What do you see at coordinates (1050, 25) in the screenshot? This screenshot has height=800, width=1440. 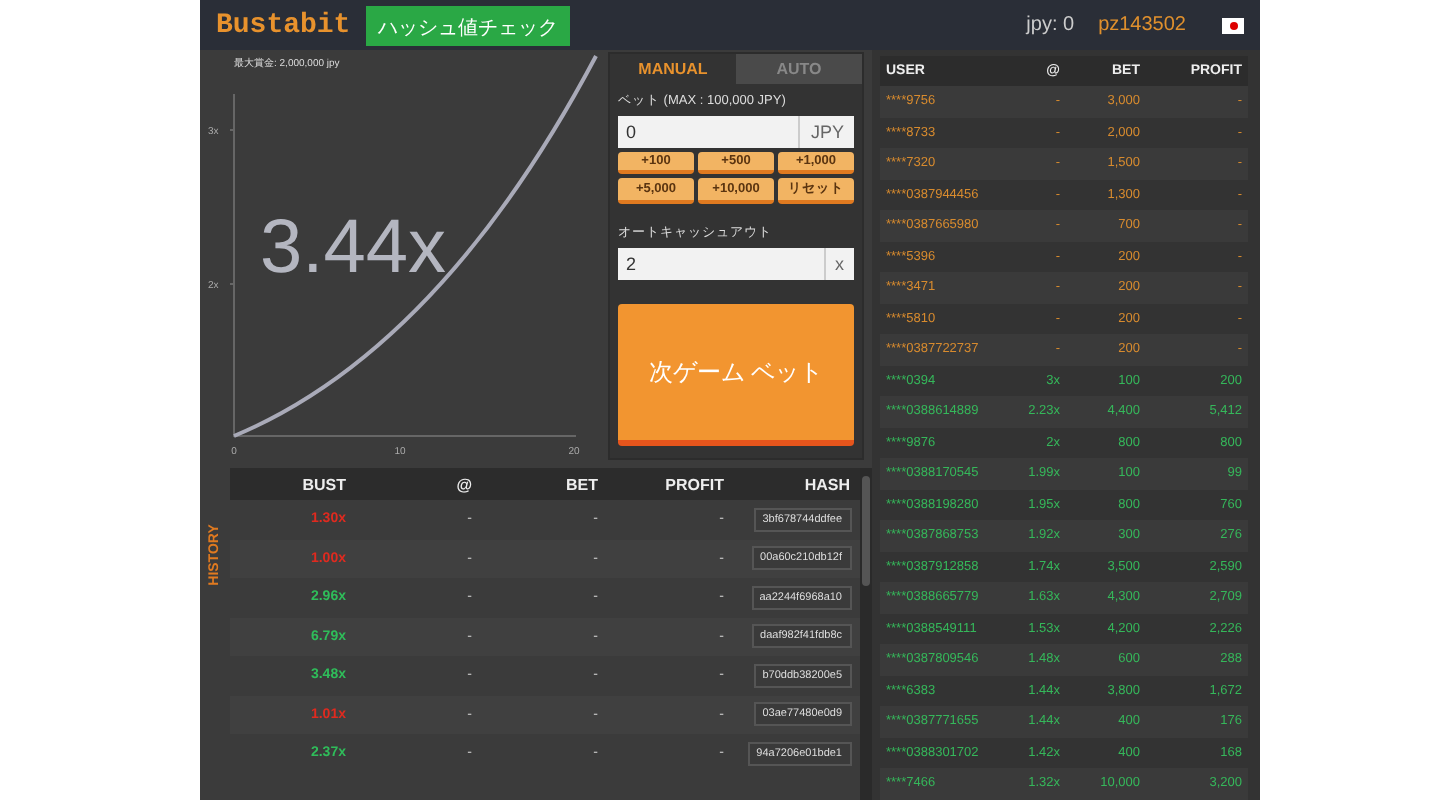 I see `balance: jpy: 0` at bounding box center [1050, 25].